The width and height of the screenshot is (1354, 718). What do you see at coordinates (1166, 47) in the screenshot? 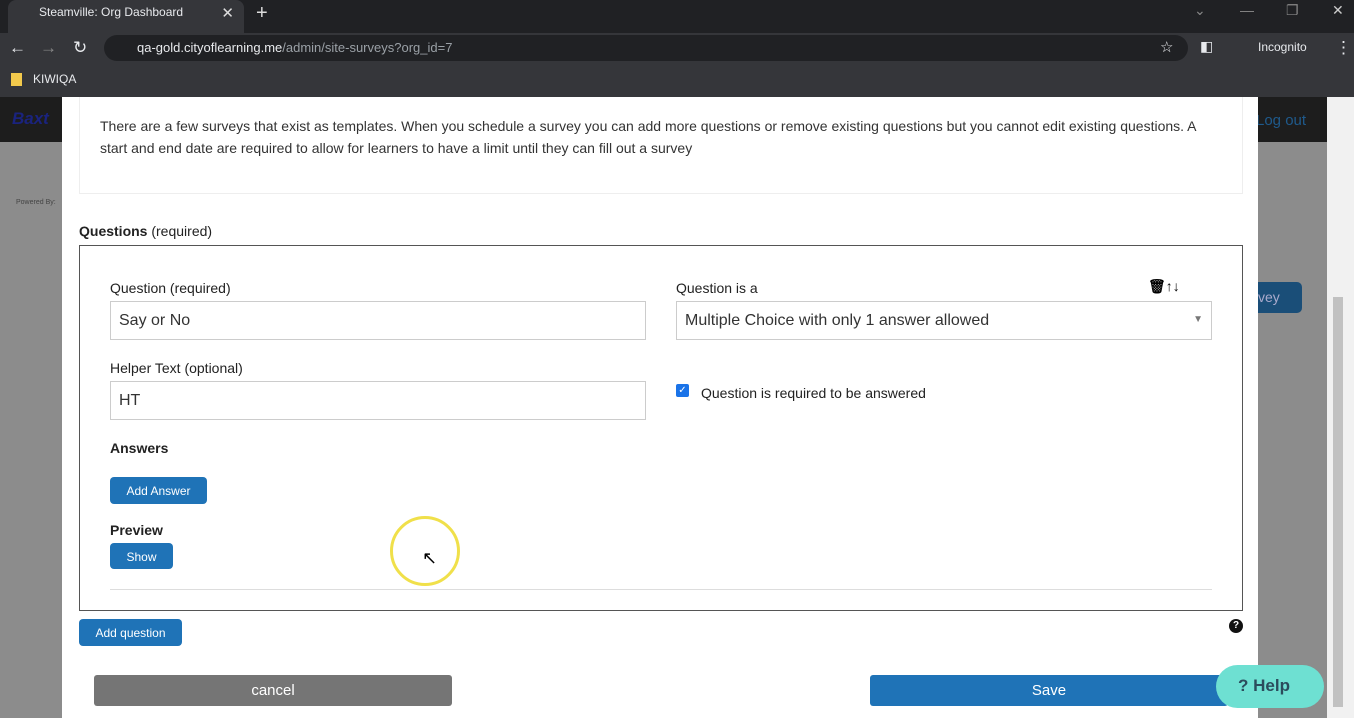
I see `bookmark-star-icon: ☆` at bounding box center [1166, 47].